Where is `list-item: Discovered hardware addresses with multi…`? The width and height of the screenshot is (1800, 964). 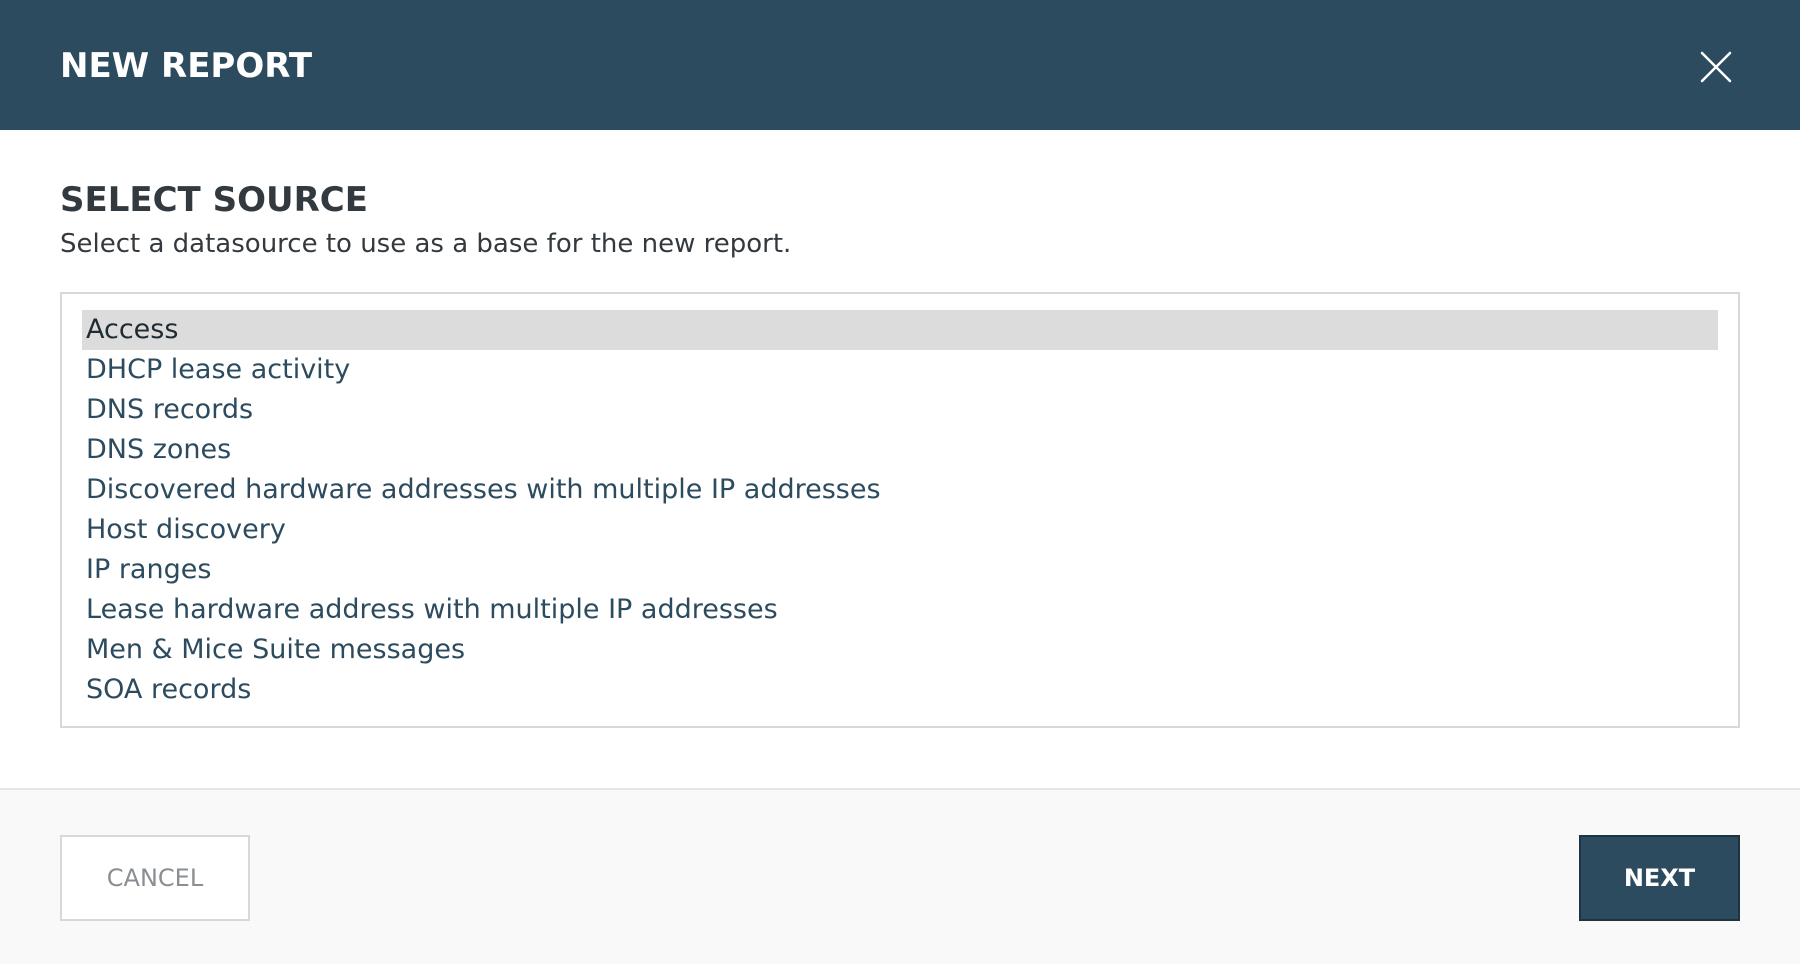 list-item: Discovered hardware addresses with multi… is located at coordinates (900, 490).